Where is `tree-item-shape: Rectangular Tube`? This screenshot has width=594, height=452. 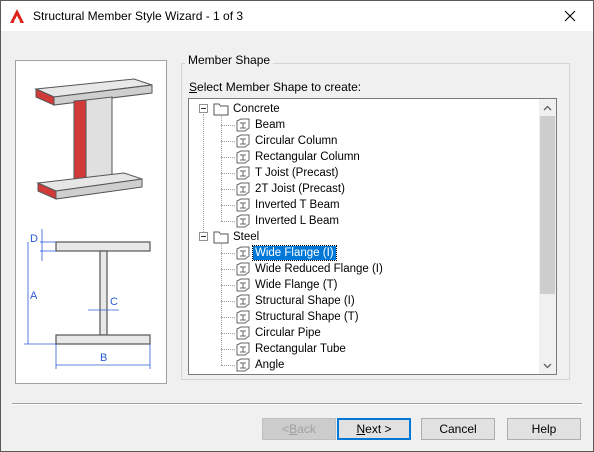
tree-item-shape: Rectangular Tube is located at coordinates (291, 349).